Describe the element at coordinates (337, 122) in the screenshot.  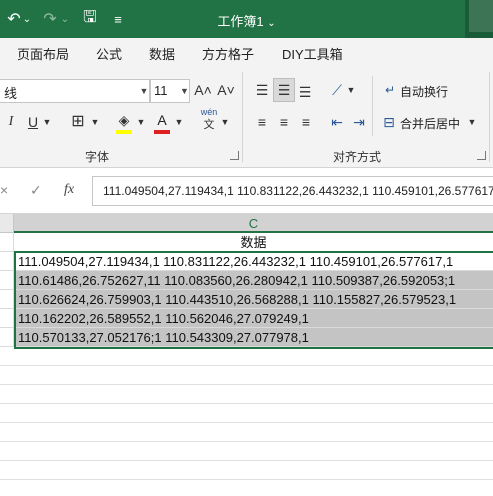
I see `decrease-indent-icon: ⇤` at that location.